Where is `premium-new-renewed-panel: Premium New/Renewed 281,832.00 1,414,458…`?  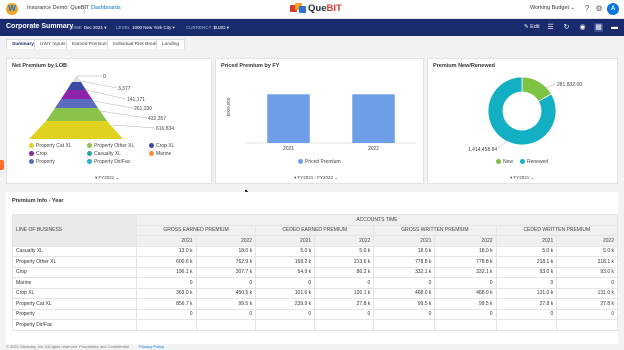
premium-new-renewed-panel: Premium New/Renewed 281,832.00 1,414,458… is located at coordinates (522, 121).